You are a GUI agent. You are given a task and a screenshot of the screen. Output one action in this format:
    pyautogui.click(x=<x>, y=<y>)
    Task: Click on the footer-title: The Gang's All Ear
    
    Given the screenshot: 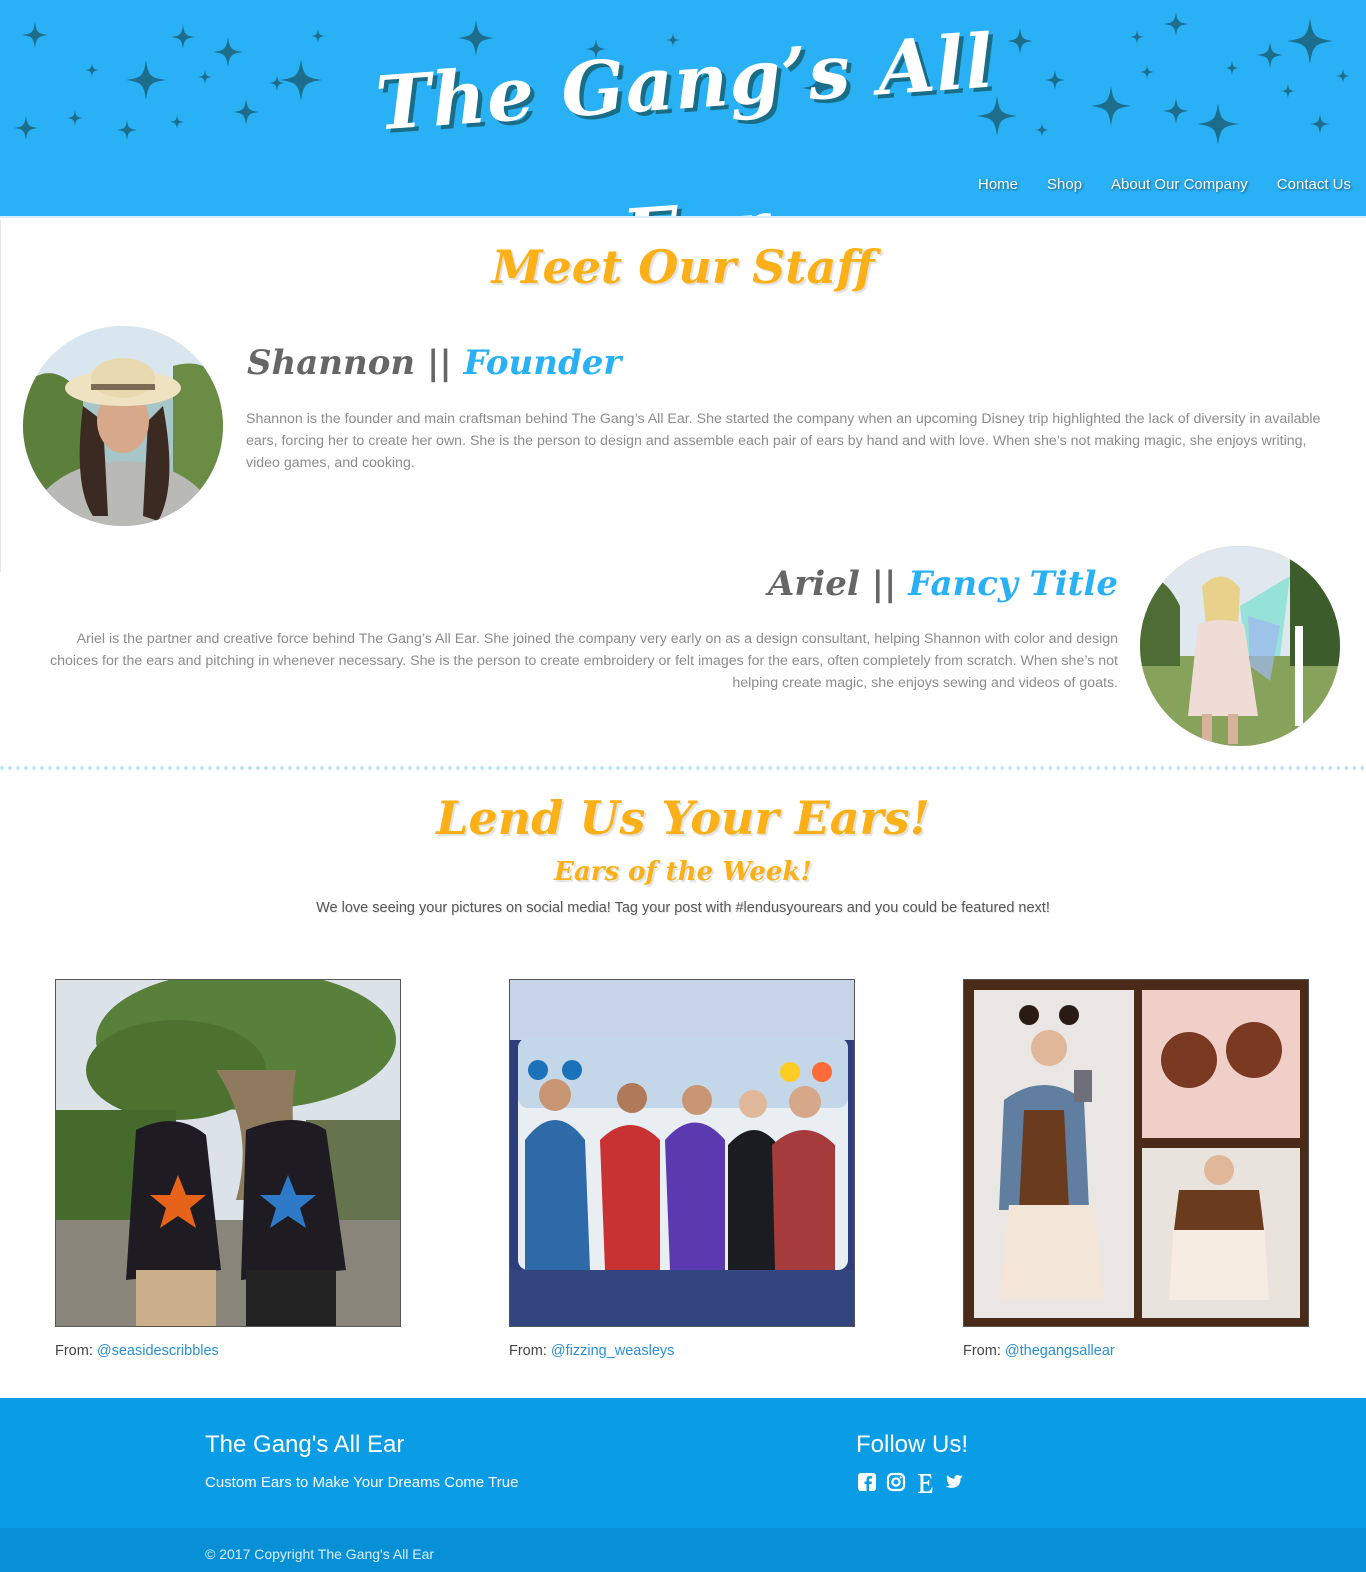 What is the action you would take?
    pyautogui.click(x=305, y=1444)
    